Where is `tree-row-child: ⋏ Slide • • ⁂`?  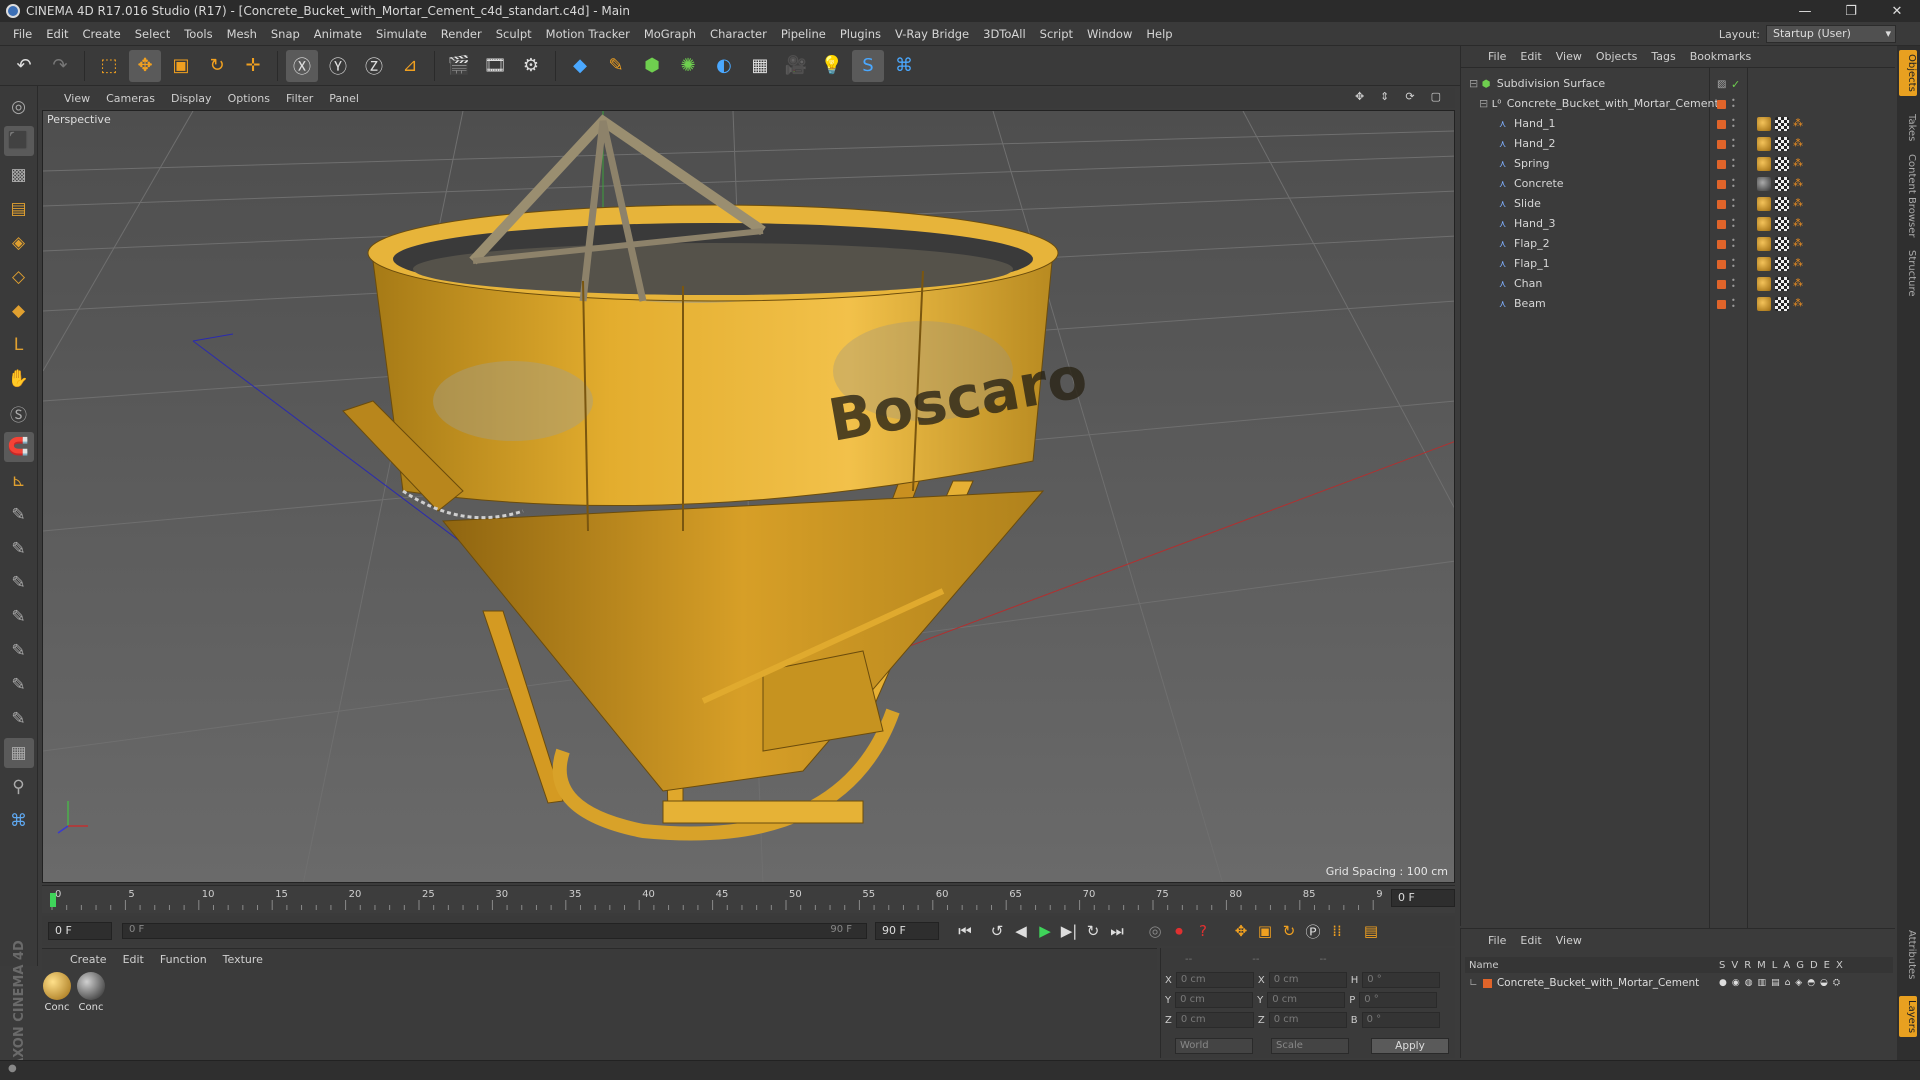
tree-row-child: ⋏ Slide • • ⁂ is located at coordinates (1680, 204).